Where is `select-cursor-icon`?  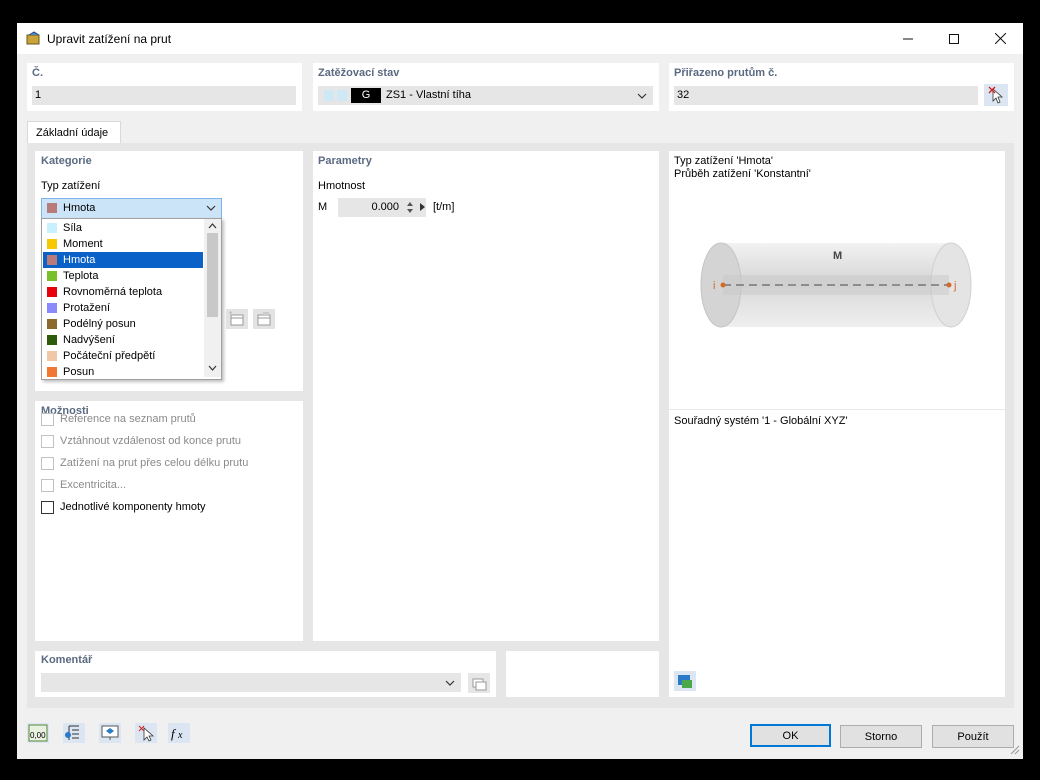 select-cursor-icon is located at coordinates (146, 733).